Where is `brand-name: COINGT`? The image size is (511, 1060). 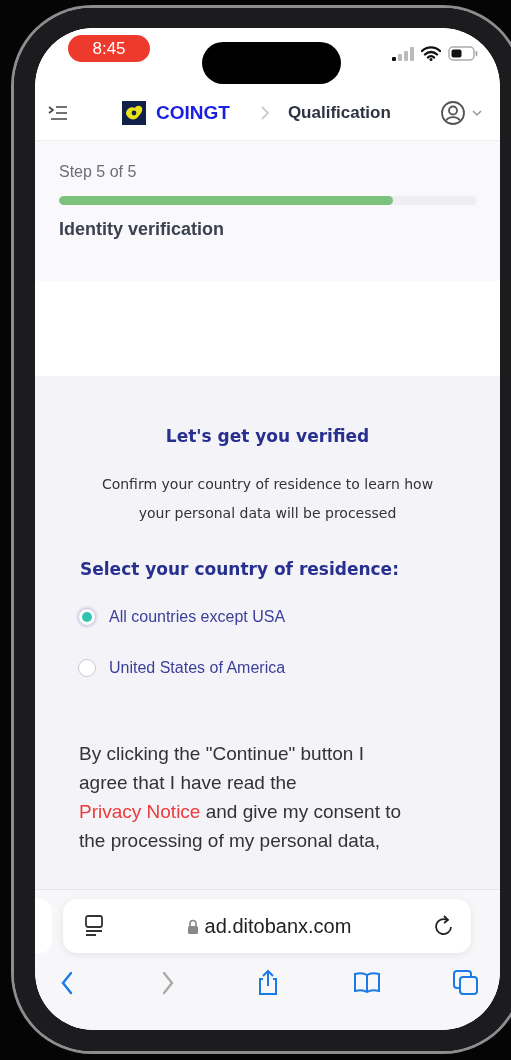 brand-name: COINGT is located at coordinates (193, 112).